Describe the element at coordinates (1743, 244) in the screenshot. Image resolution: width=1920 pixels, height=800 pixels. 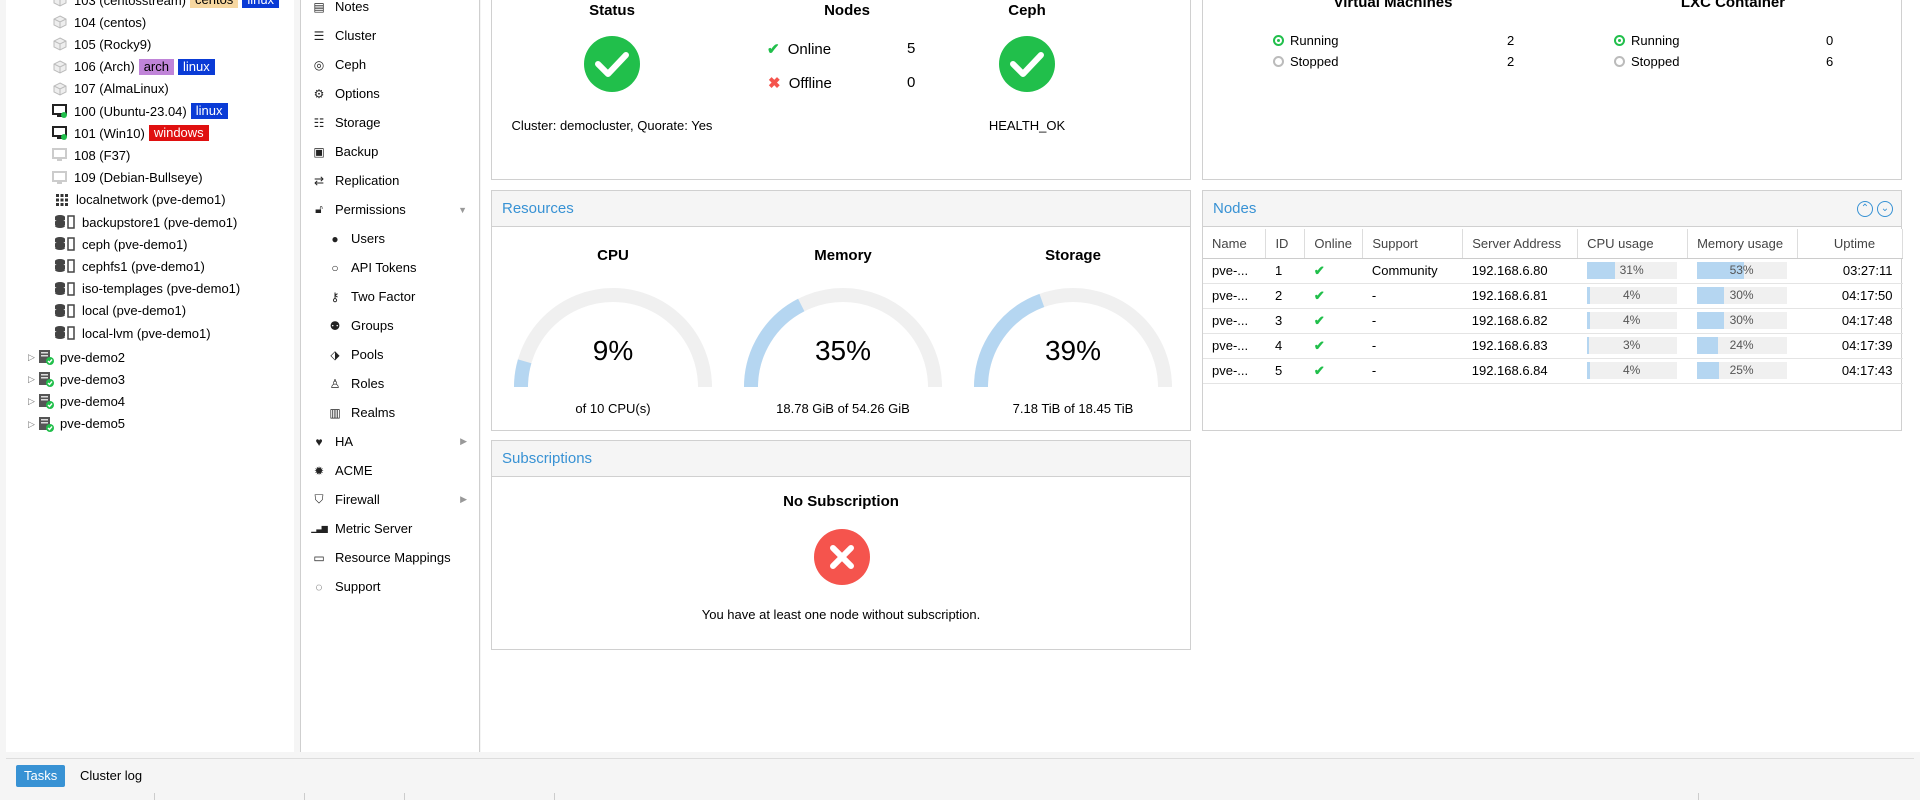
I see `column-header: Memory usage` at that location.